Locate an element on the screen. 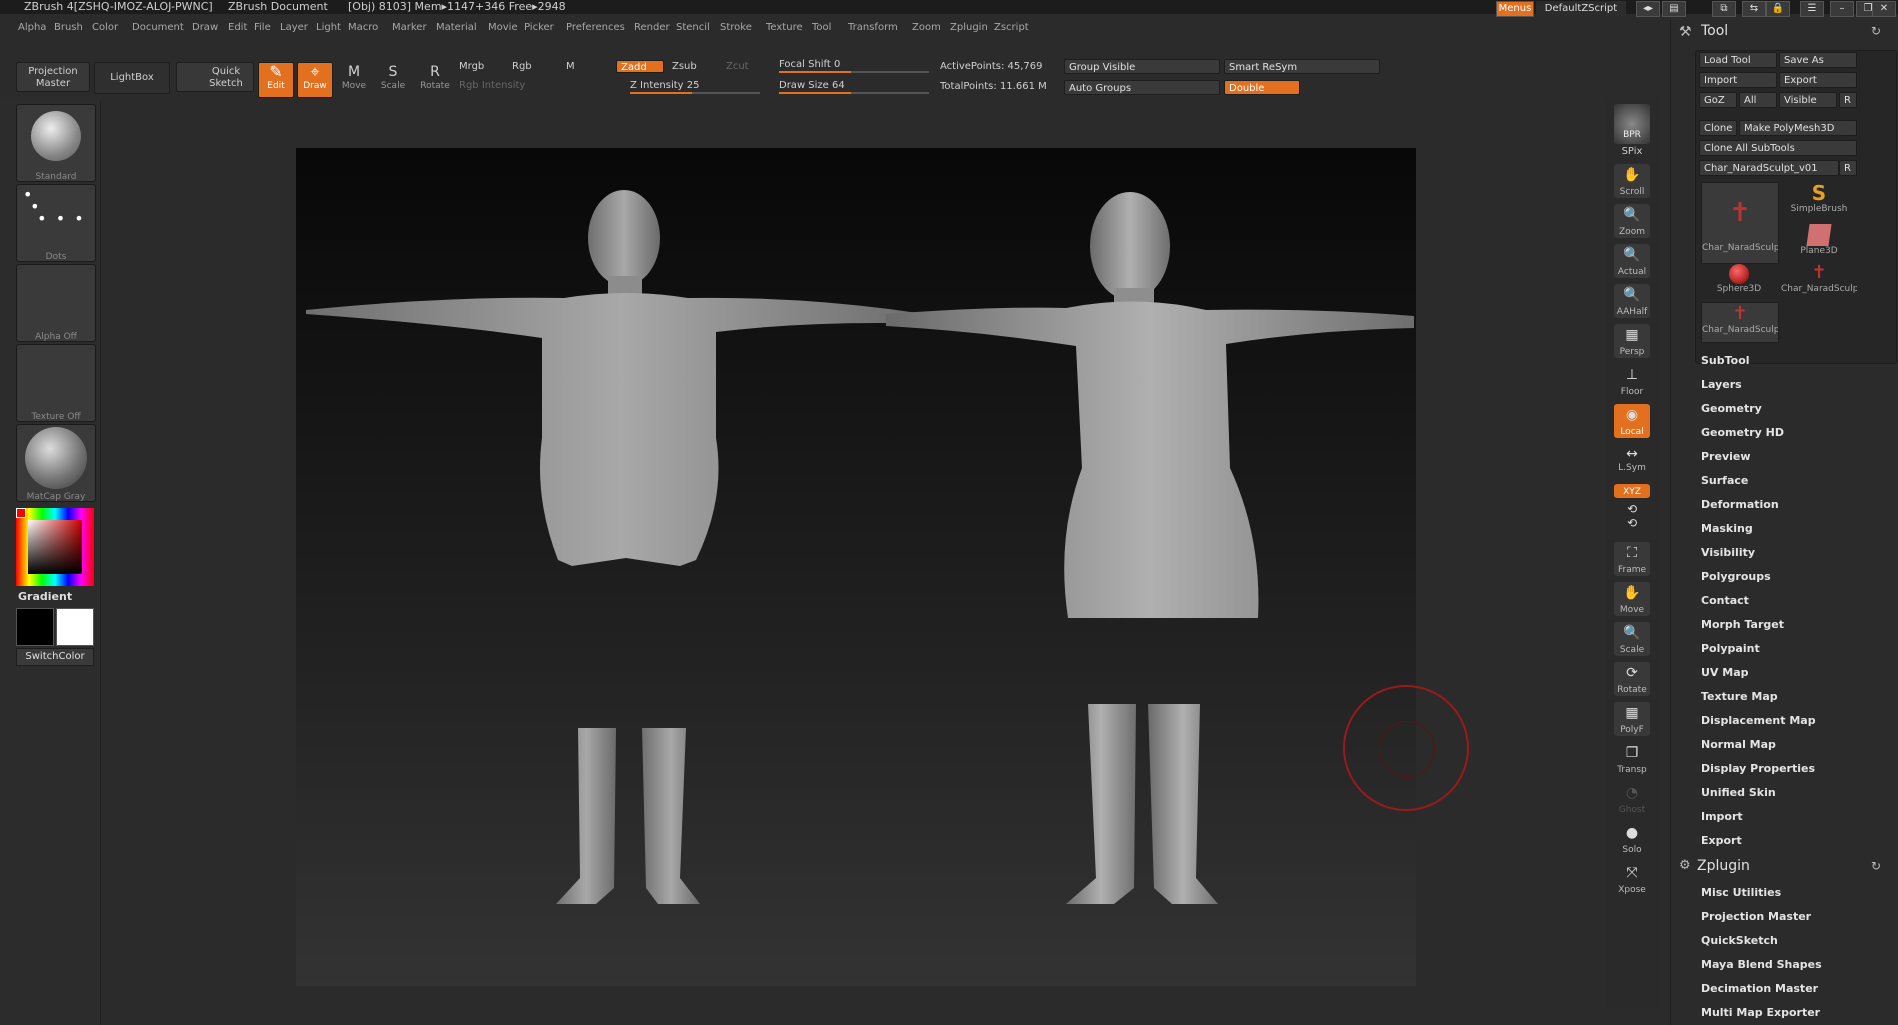  xpose-button: ⤧ Xpose is located at coordinates (1632, 879).